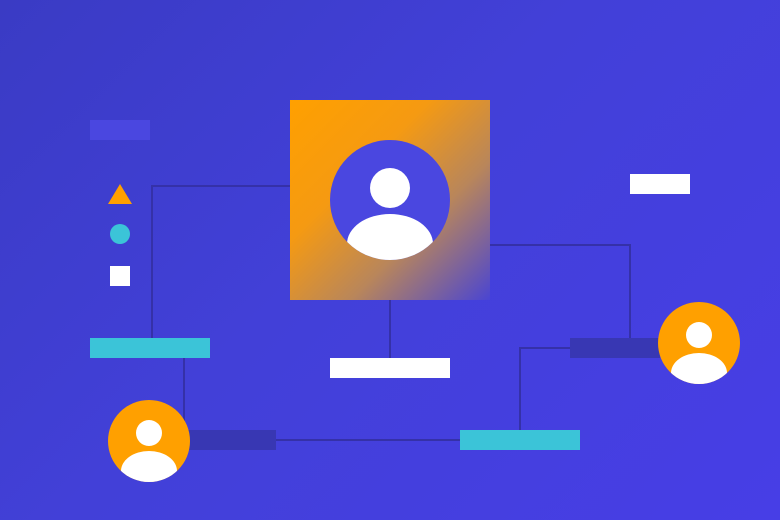  I want to click on left-dark-bar, so click(231, 440).